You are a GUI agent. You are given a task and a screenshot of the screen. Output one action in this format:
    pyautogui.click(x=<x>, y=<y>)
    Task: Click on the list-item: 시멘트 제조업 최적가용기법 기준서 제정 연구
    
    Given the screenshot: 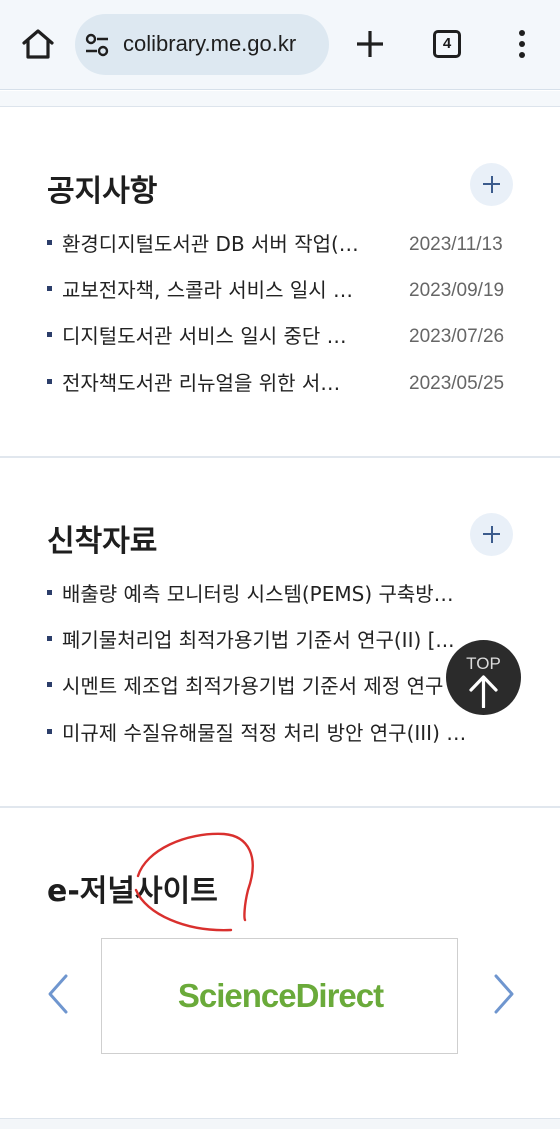 What is the action you would take?
    pyautogui.click(x=262, y=685)
    